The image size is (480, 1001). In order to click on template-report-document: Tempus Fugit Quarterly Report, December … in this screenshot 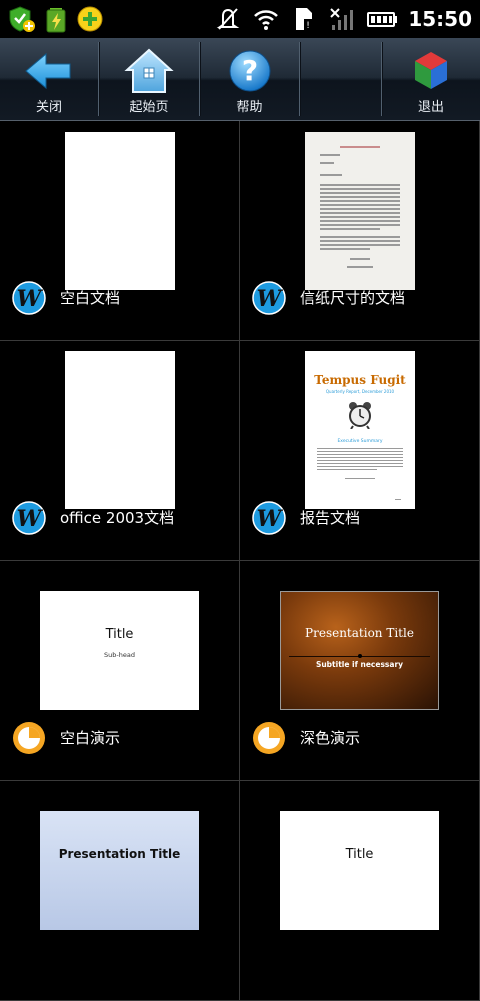, I will do `click(360, 451)`.